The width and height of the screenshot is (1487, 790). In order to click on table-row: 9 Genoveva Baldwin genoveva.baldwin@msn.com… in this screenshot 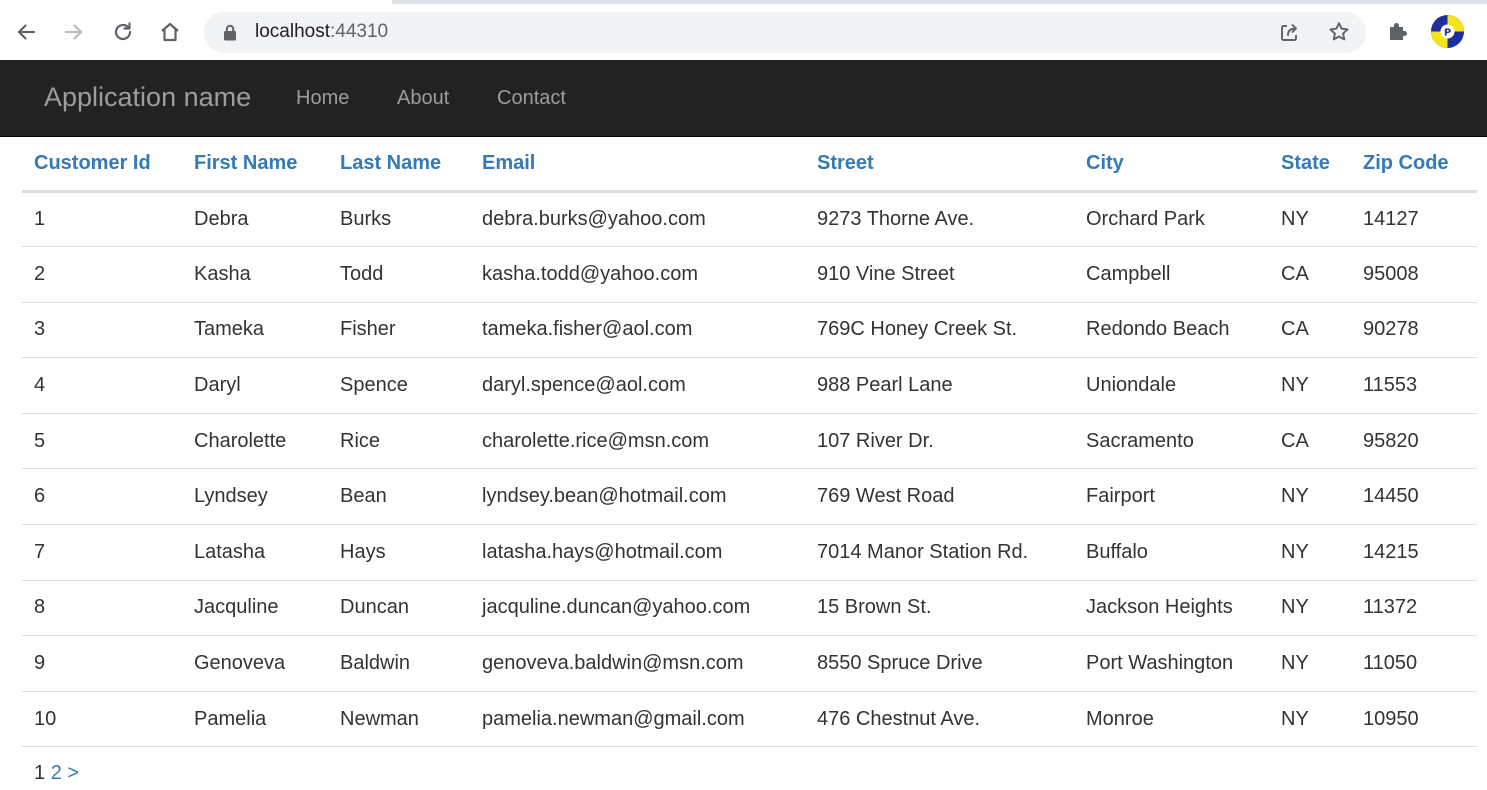, I will do `click(749, 663)`.